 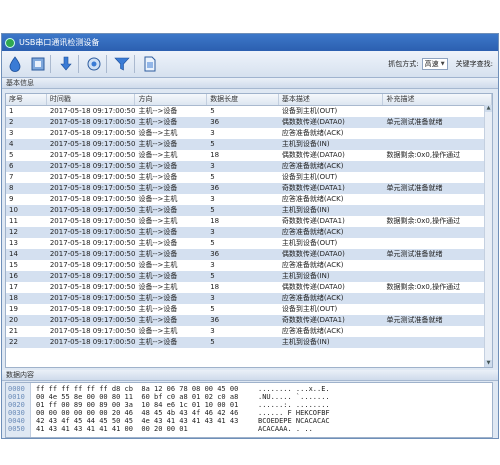 I want to click on stop-icon, so click(x=38, y=64).